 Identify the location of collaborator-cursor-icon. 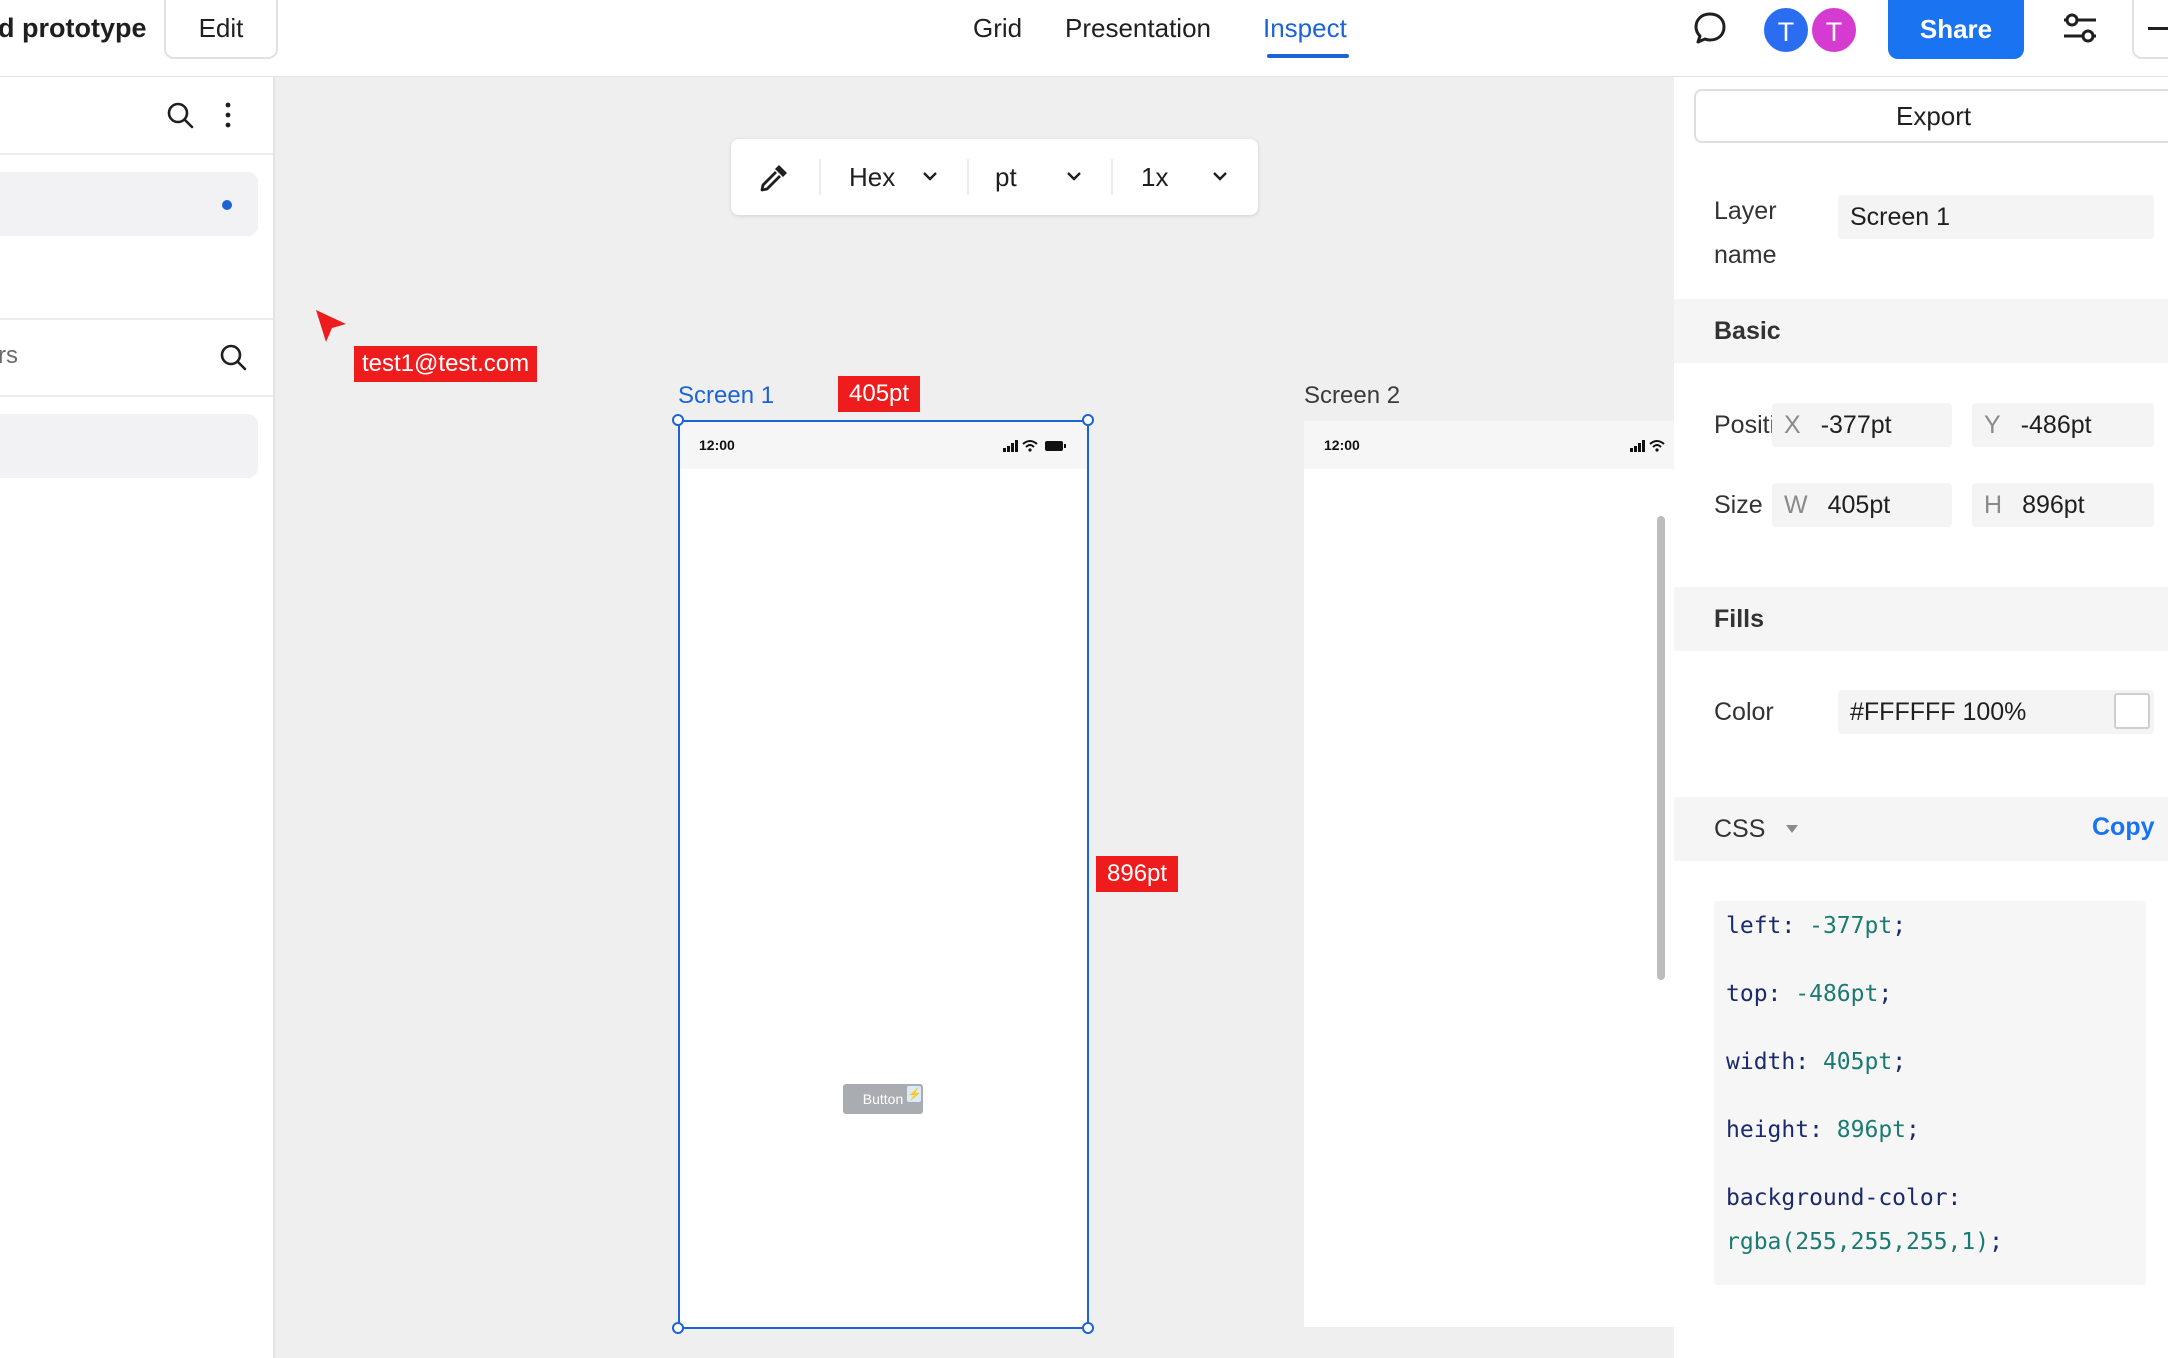
(331, 326).